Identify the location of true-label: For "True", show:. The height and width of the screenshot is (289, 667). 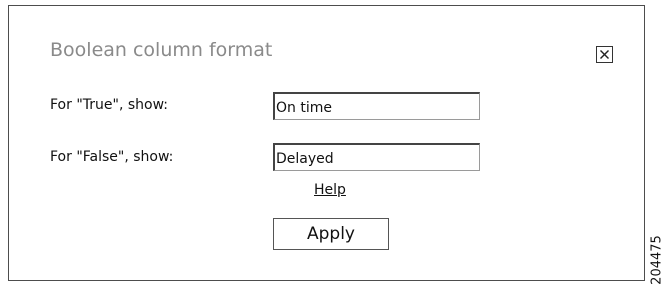
(109, 105).